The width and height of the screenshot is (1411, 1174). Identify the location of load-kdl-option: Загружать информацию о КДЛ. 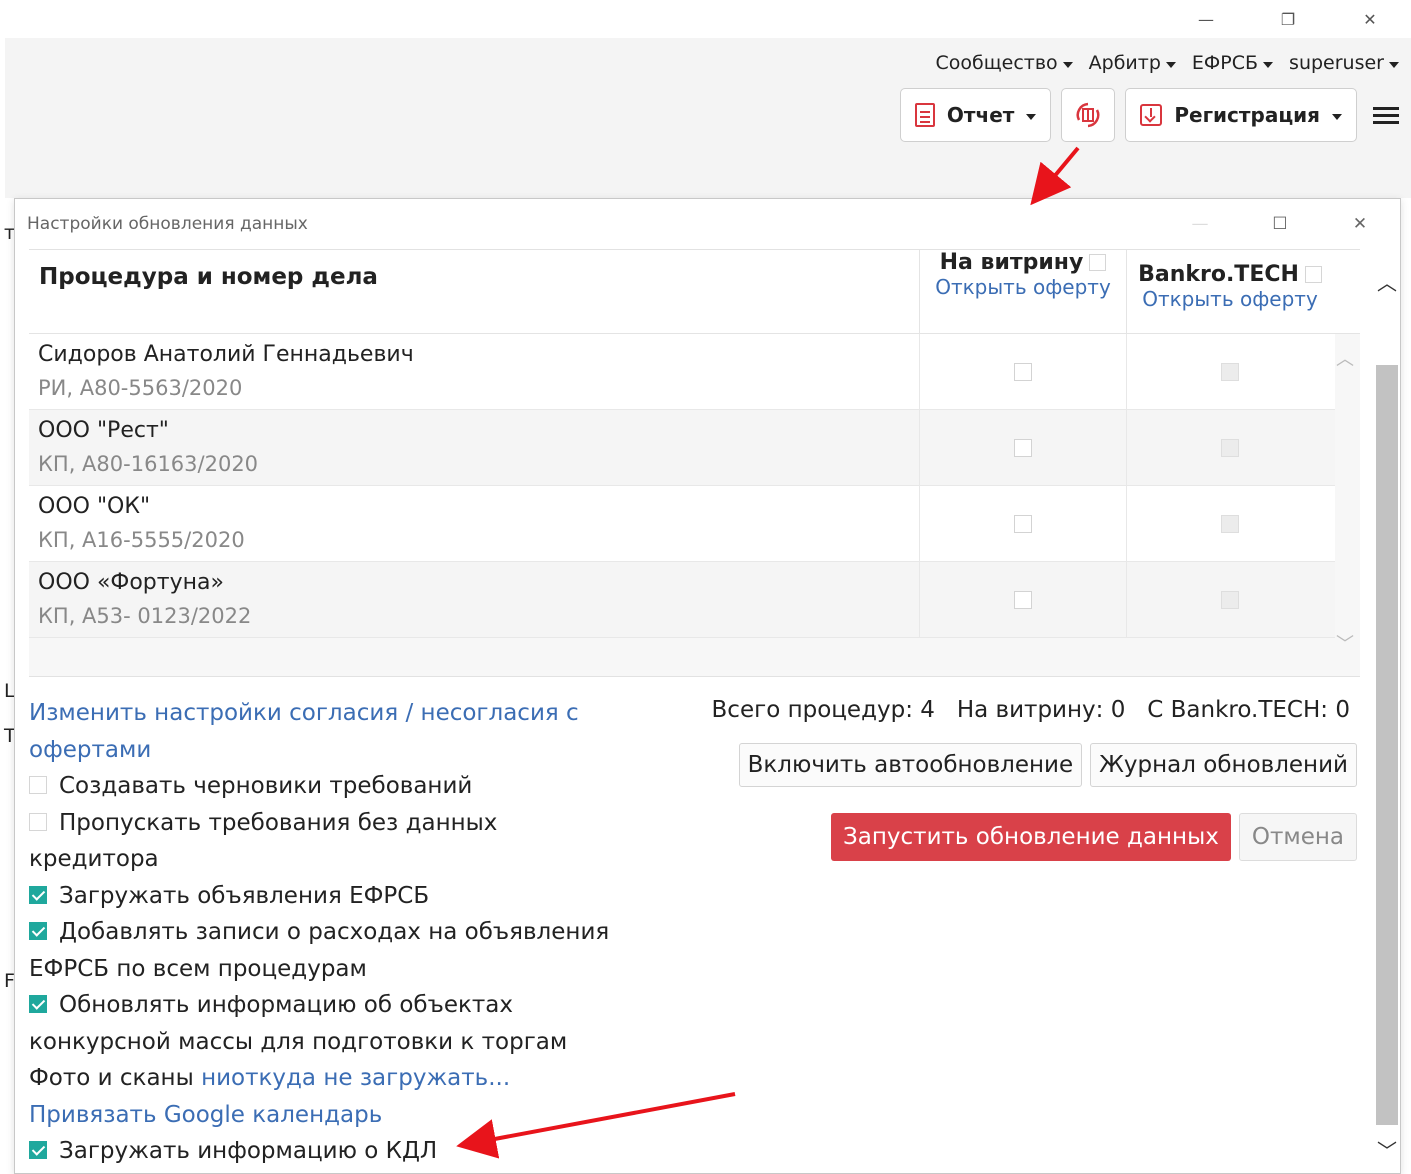
(329, 1151).